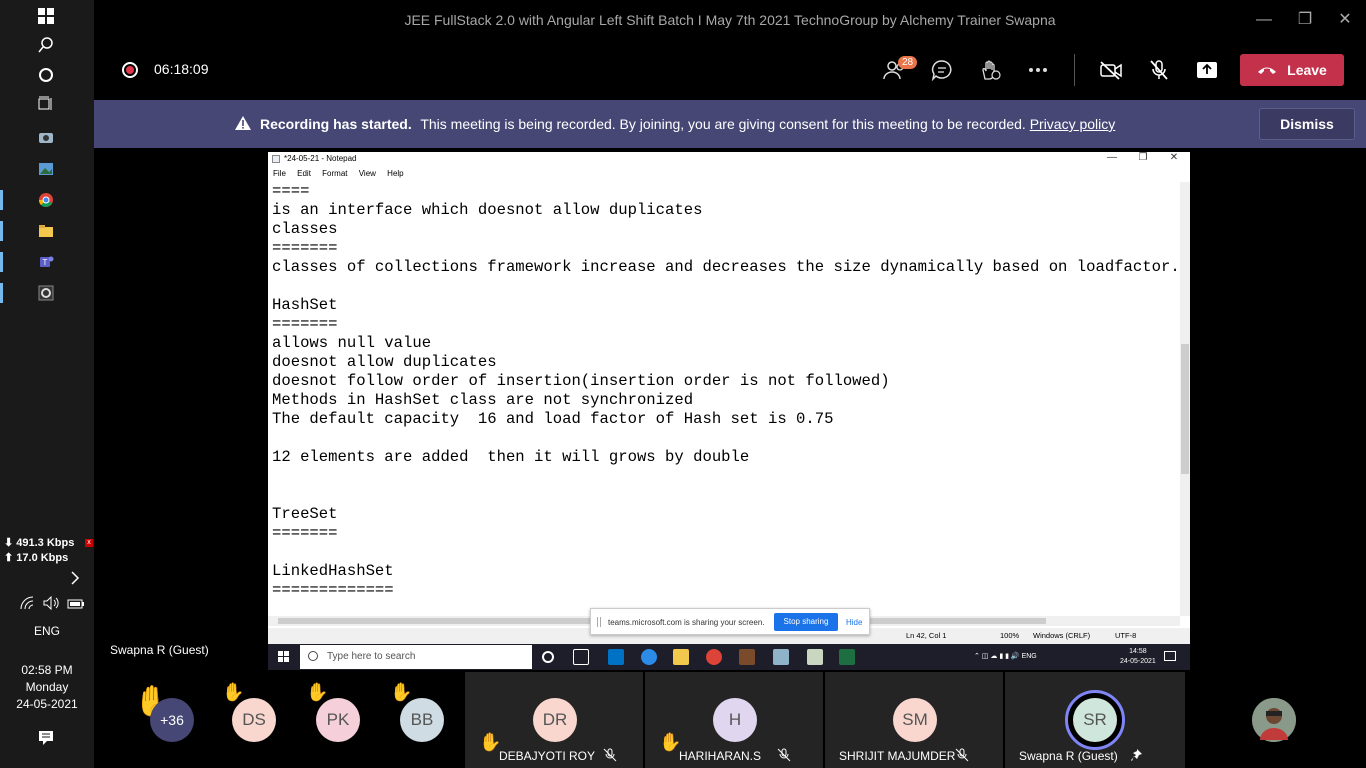 This screenshot has width=1366, height=768. I want to click on overflow-participants-button: +36, so click(172, 720).